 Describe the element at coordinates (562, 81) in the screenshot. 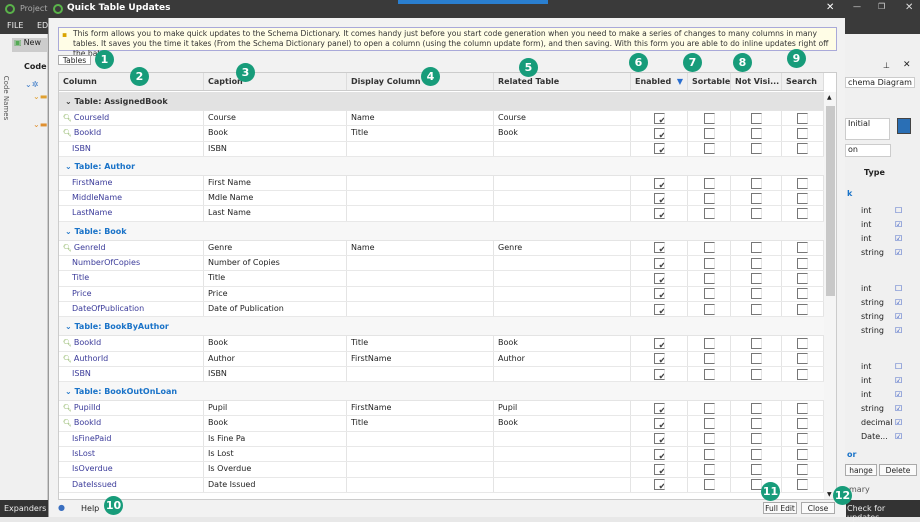

I see `header-related-table: Related Table` at that location.